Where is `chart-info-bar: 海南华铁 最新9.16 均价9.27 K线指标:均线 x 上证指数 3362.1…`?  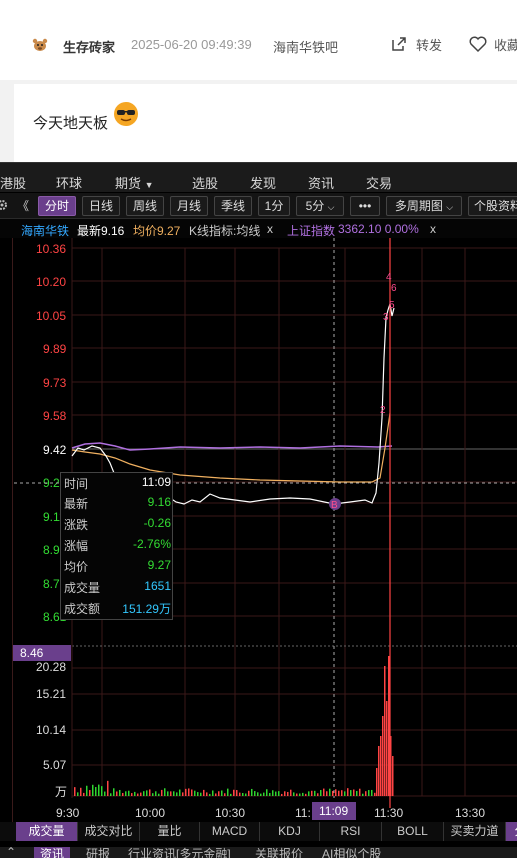 chart-info-bar: 海南华铁 最新9.16 均价9.27 K线指标:均线 x 上证指数 3362.1… is located at coordinates (258, 228).